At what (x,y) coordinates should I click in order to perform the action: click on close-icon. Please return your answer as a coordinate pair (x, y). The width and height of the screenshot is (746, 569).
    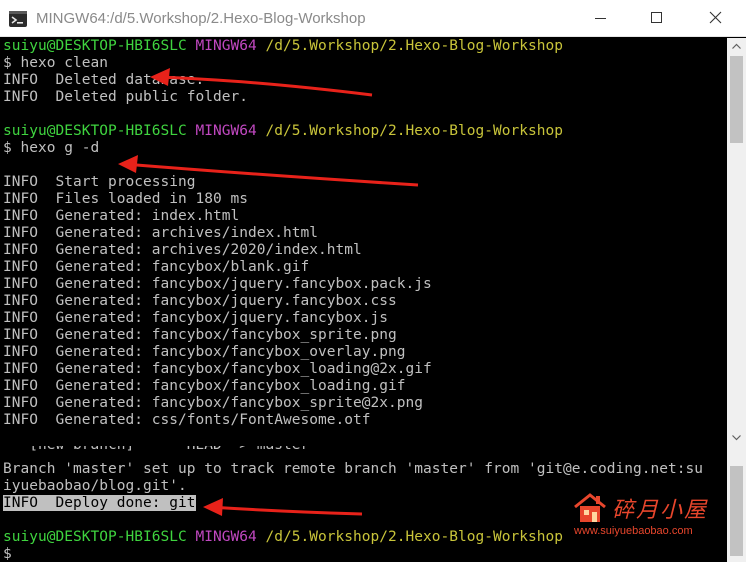
    Looking at the image, I should click on (715, 18).